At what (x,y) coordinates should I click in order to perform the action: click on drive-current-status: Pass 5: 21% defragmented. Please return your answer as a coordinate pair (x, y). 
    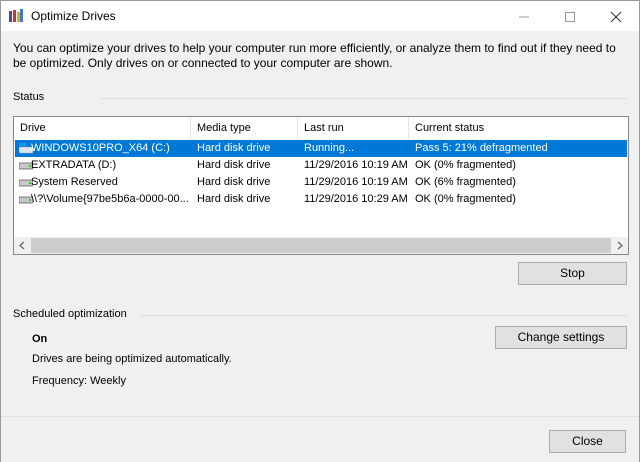
    Looking at the image, I should click on (481, 148).